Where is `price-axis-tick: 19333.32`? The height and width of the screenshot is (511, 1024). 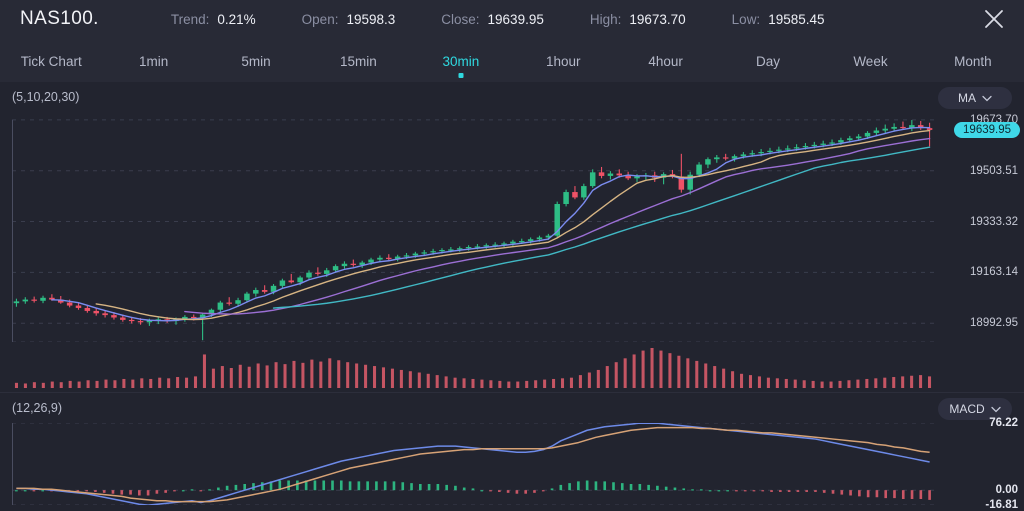
price-axis-tick: 19333.32 is located at coordinates (994, 221).